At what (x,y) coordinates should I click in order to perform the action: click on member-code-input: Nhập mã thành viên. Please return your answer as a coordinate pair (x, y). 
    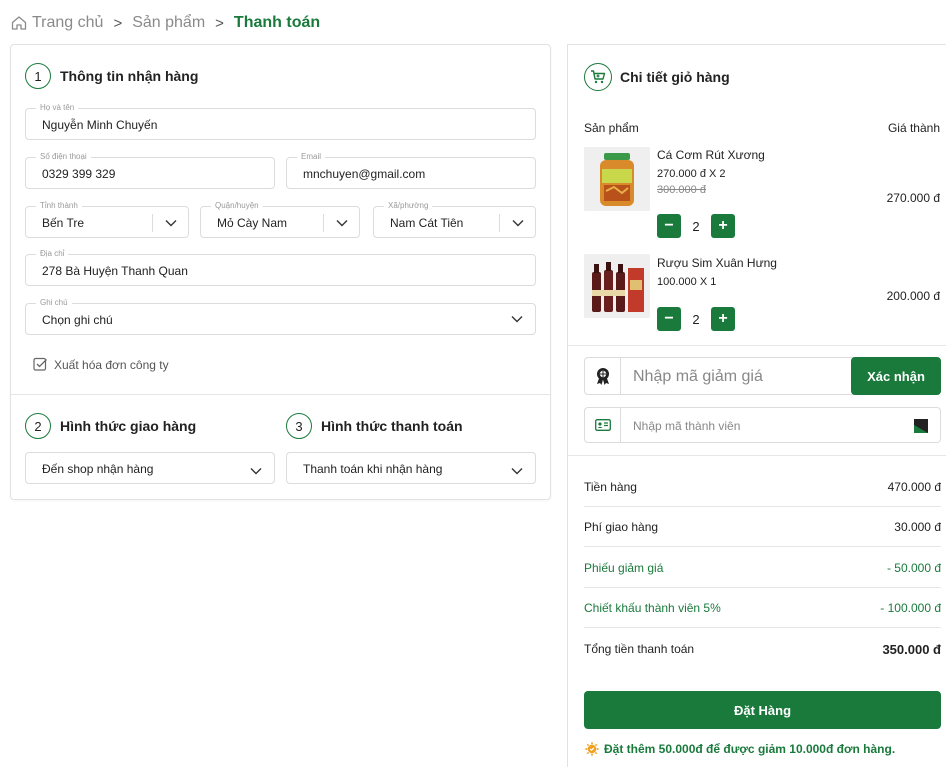
    Looking at the image, I should click on (686, 426).